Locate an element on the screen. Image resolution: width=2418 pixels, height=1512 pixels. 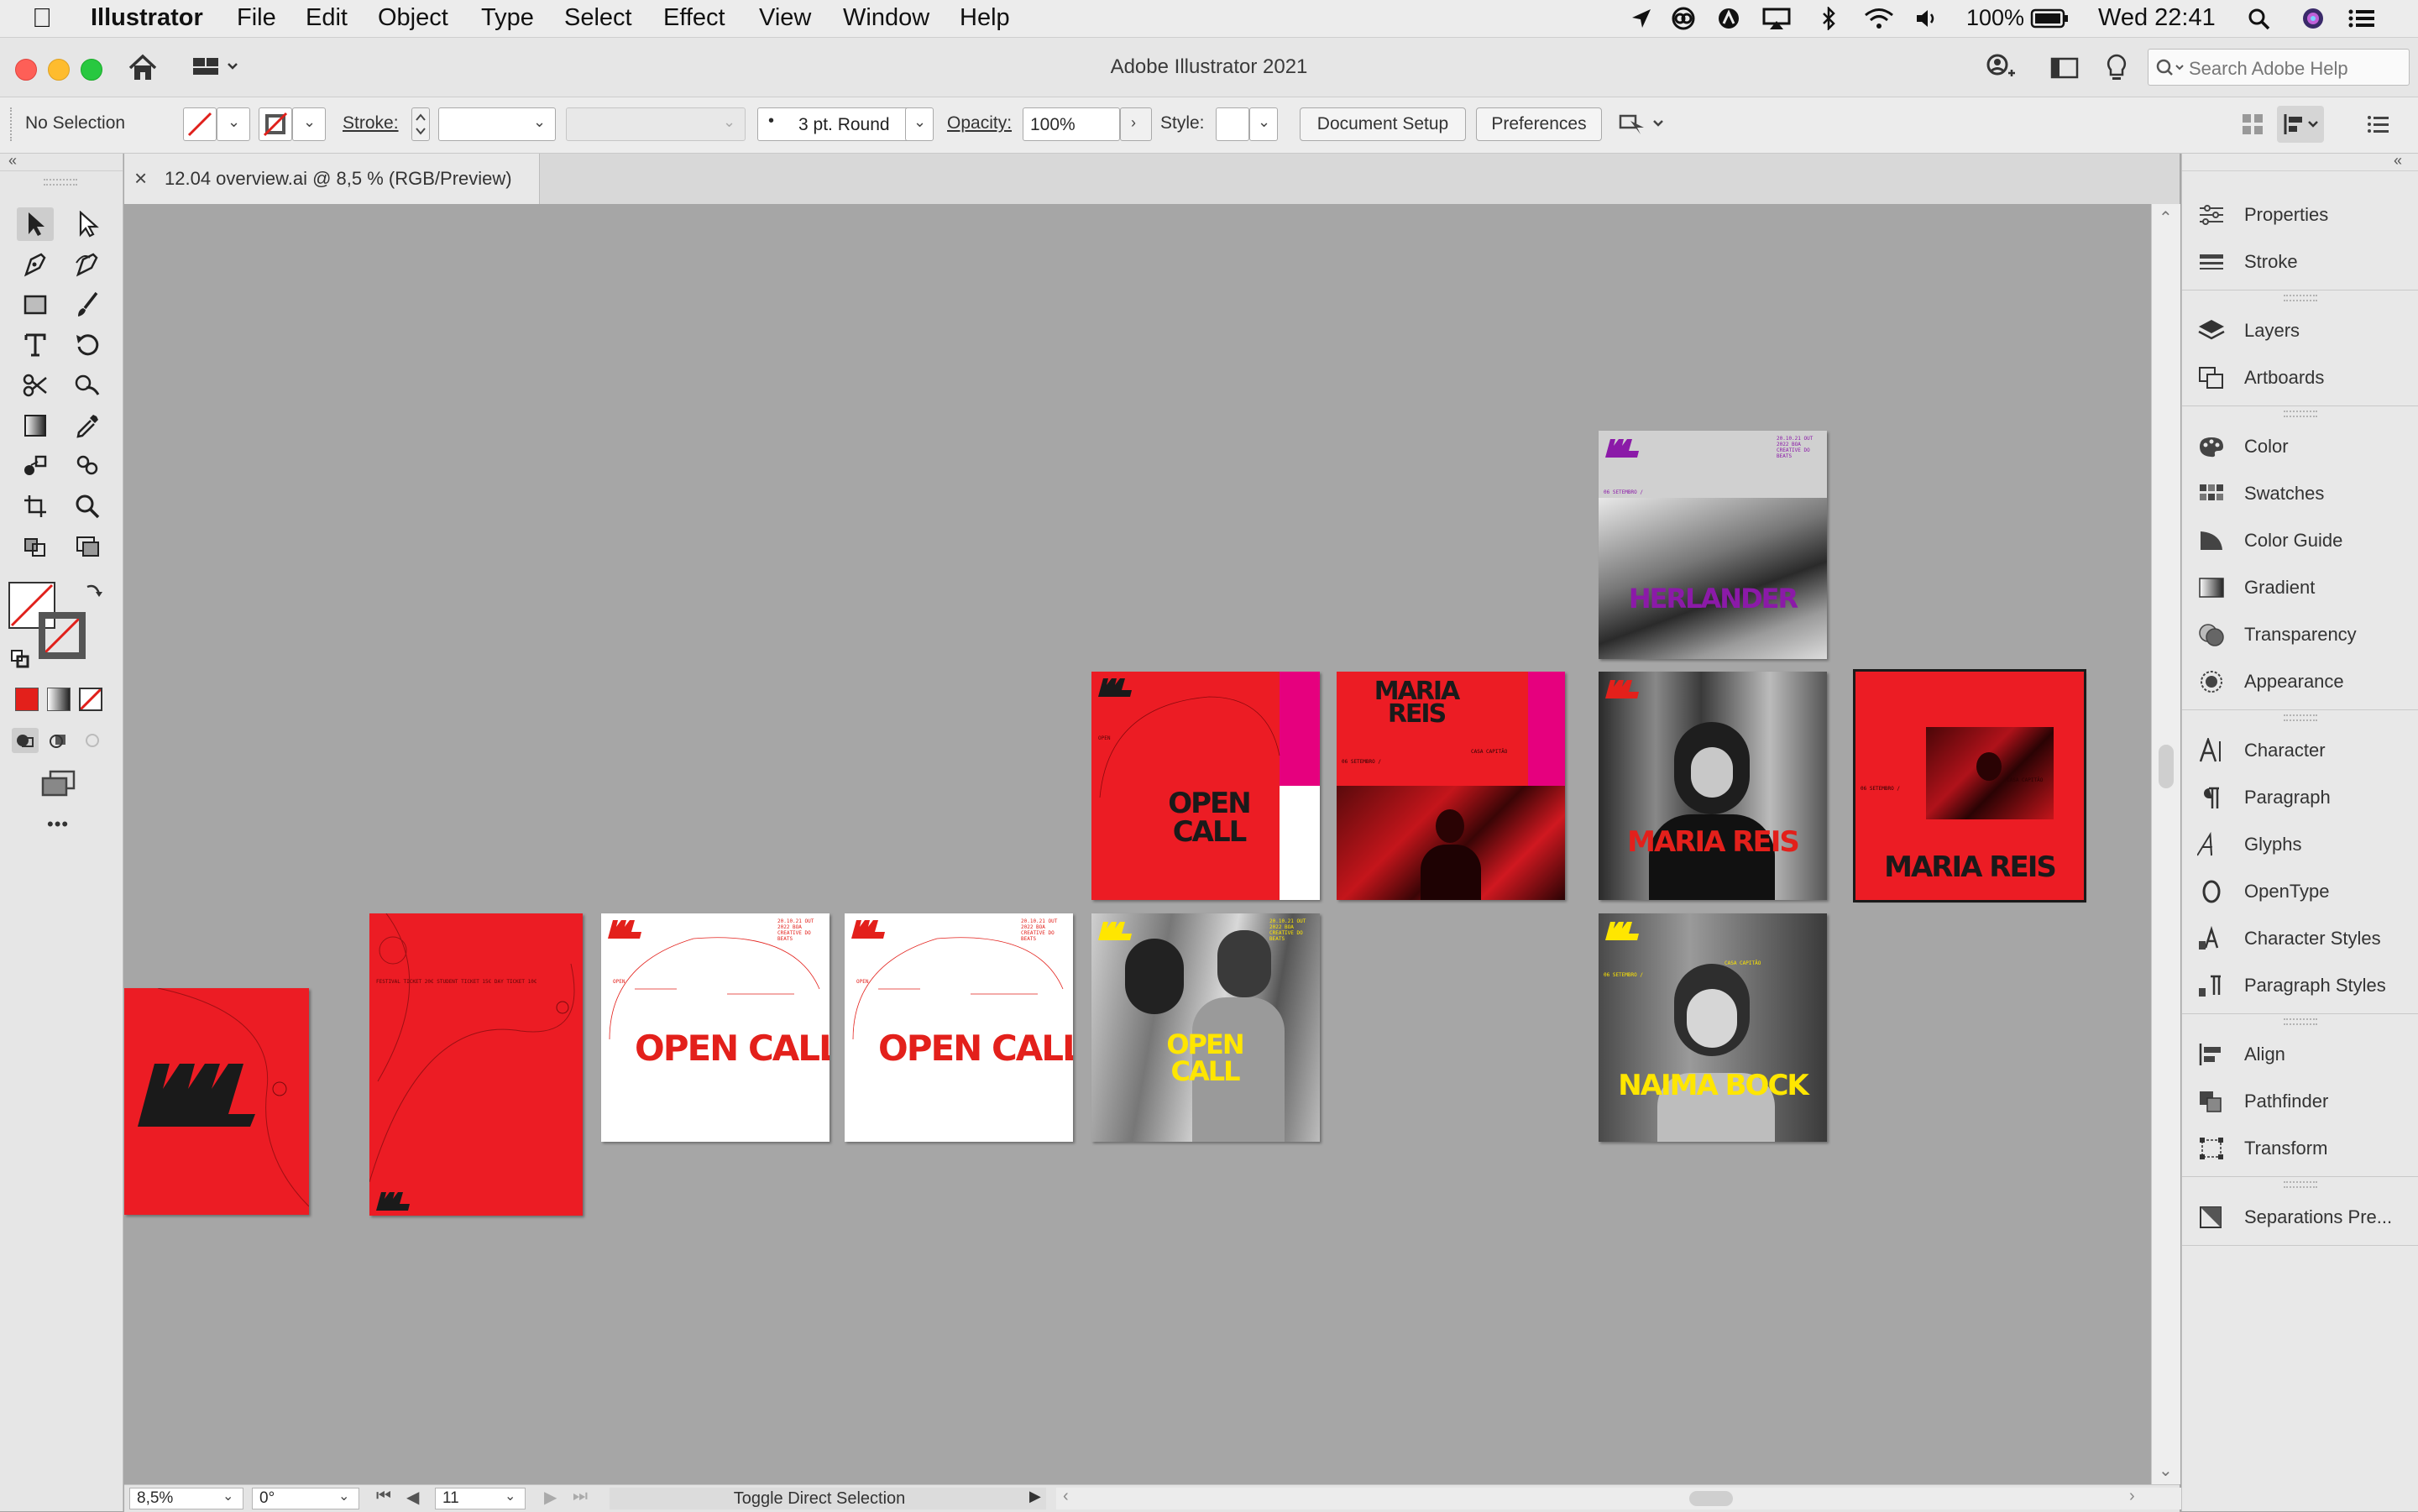
location-icon is located at coordinates (1641, 18).